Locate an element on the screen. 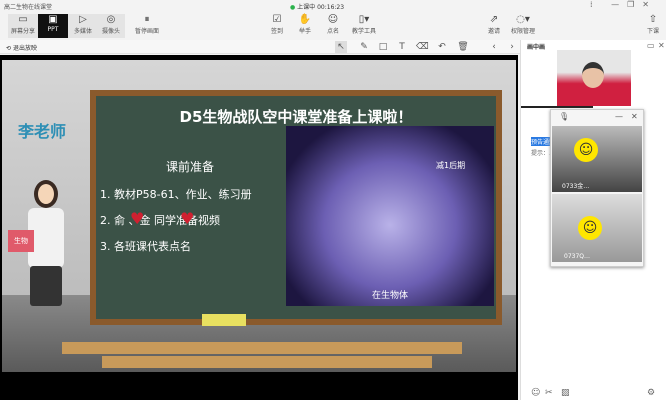 This screenshot has width=666, height=400. rectangle-icon: □ is located at coordinates (383, 47).